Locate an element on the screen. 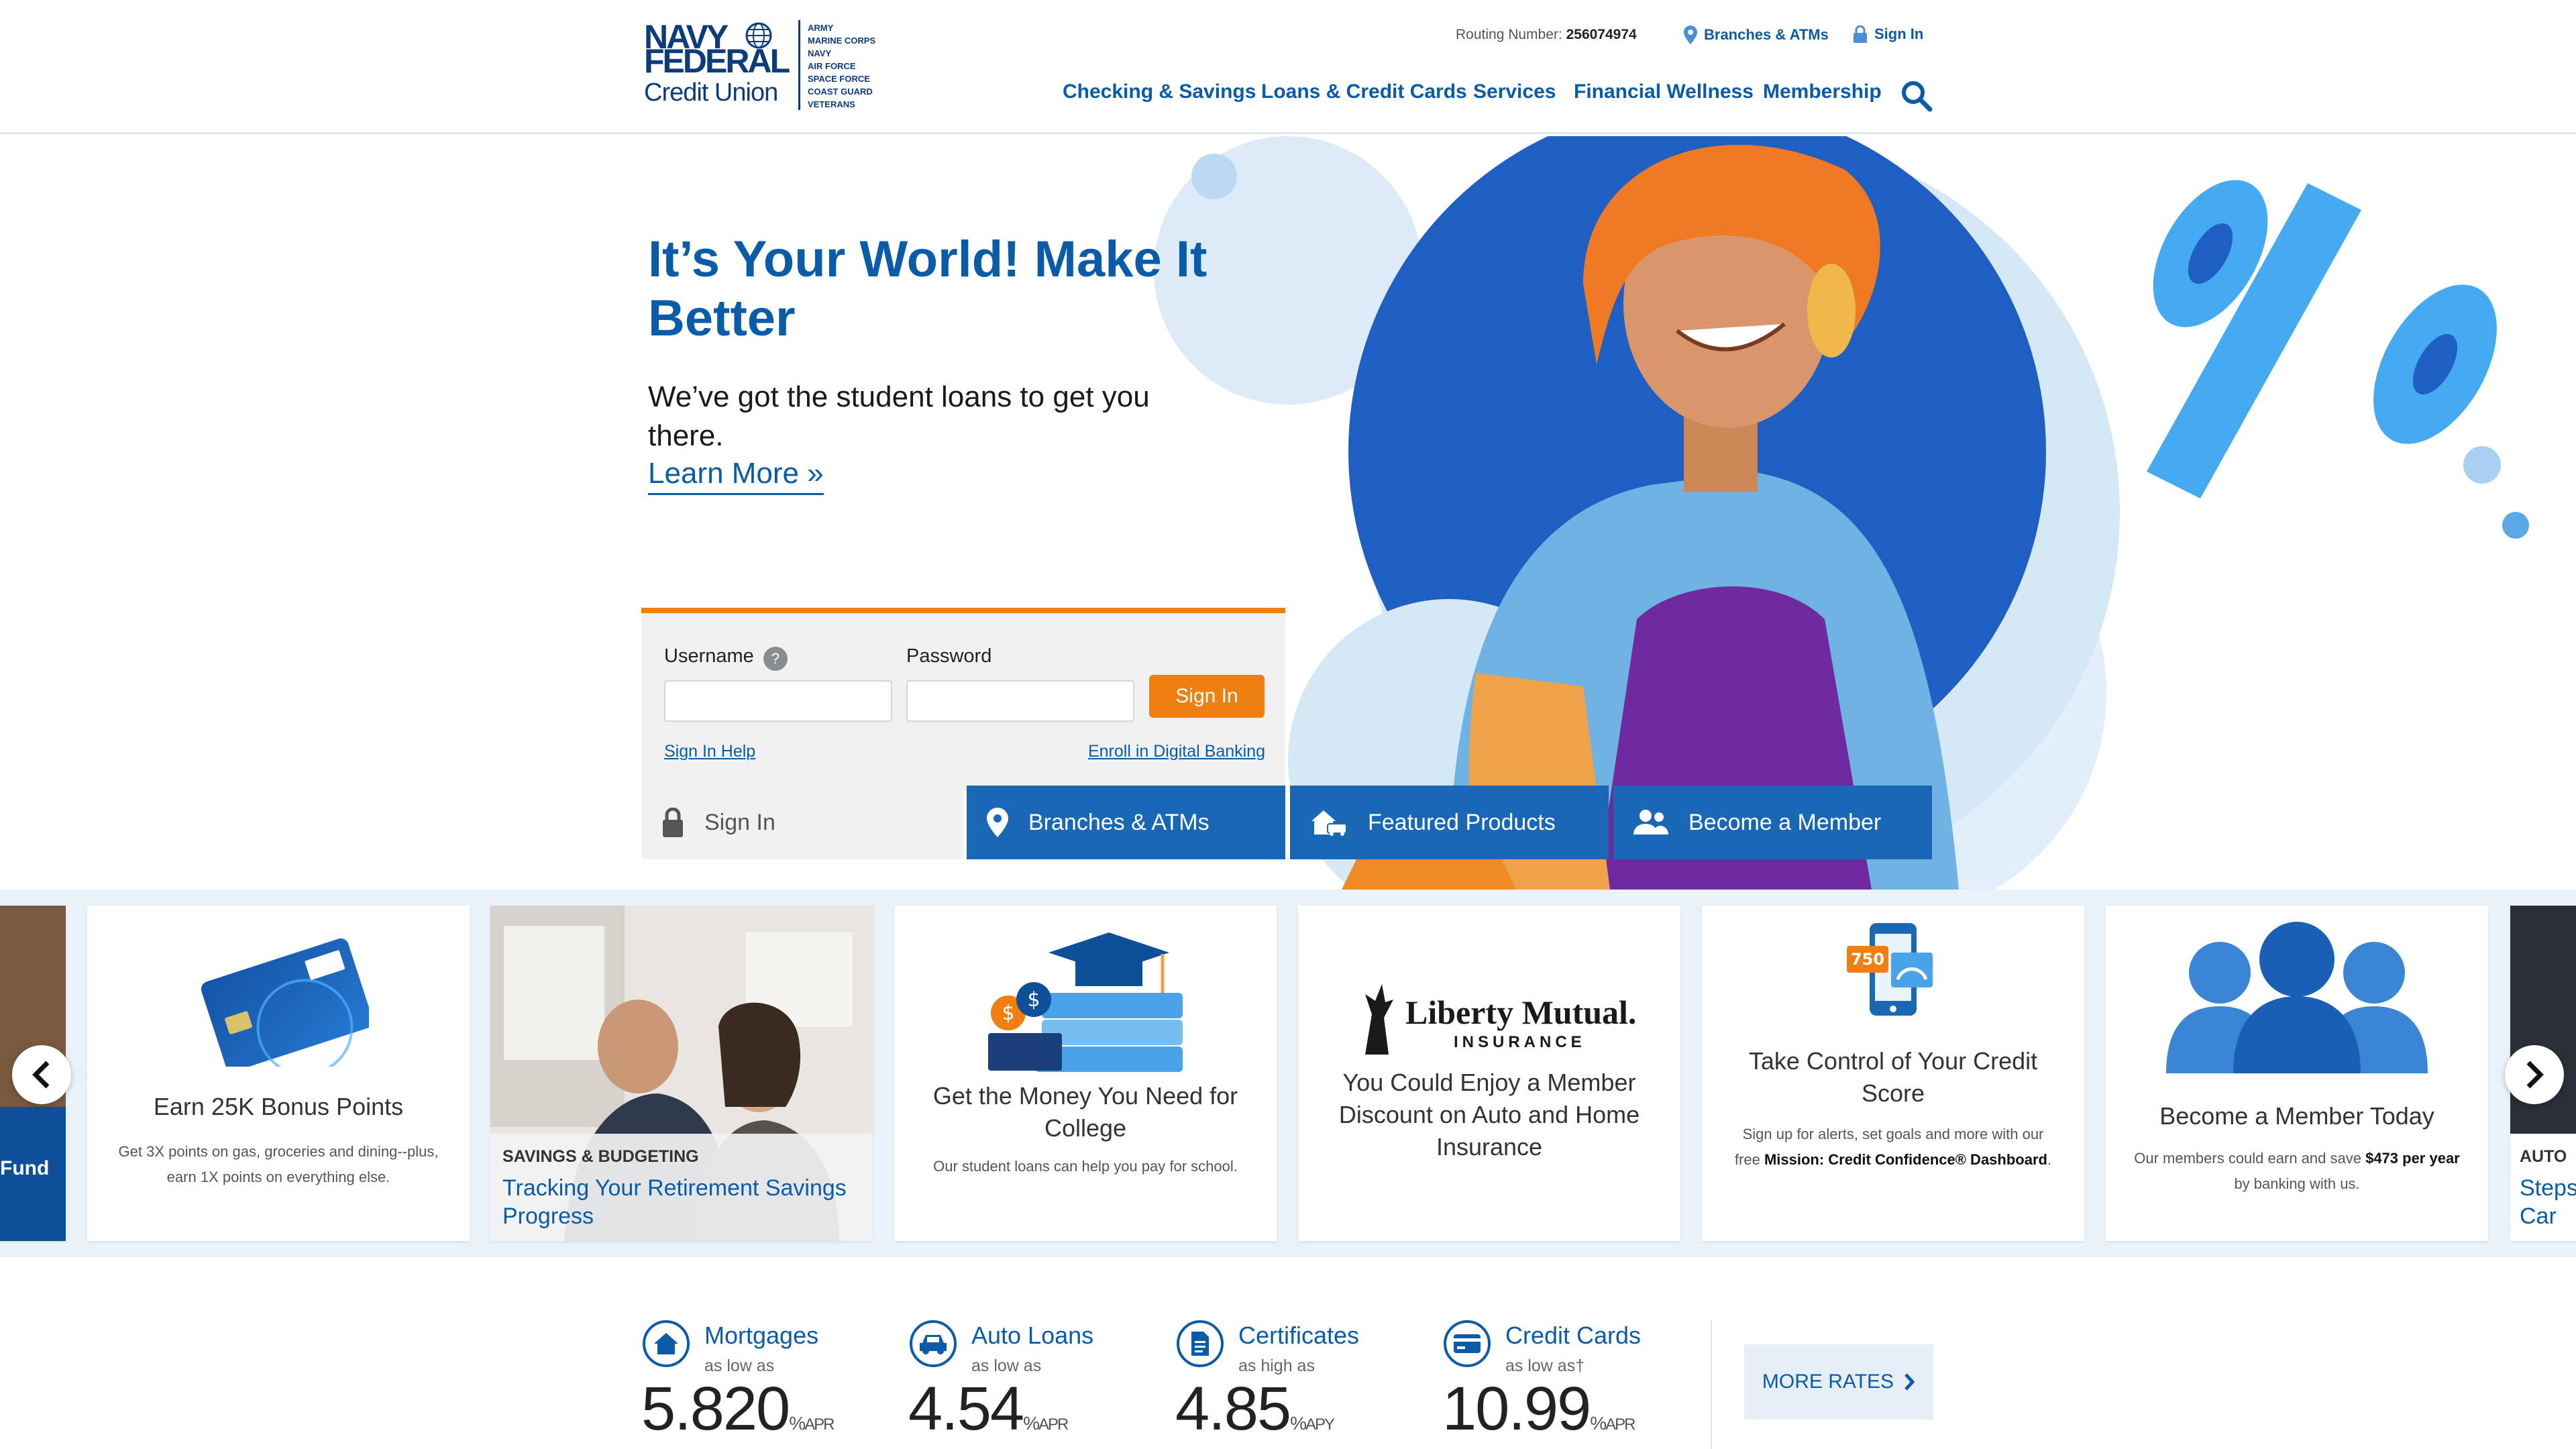 This screenshot has width=2576, height=1449. rate-auto-loans-link: Auto Loans is located at coordinates (1032, 1336).